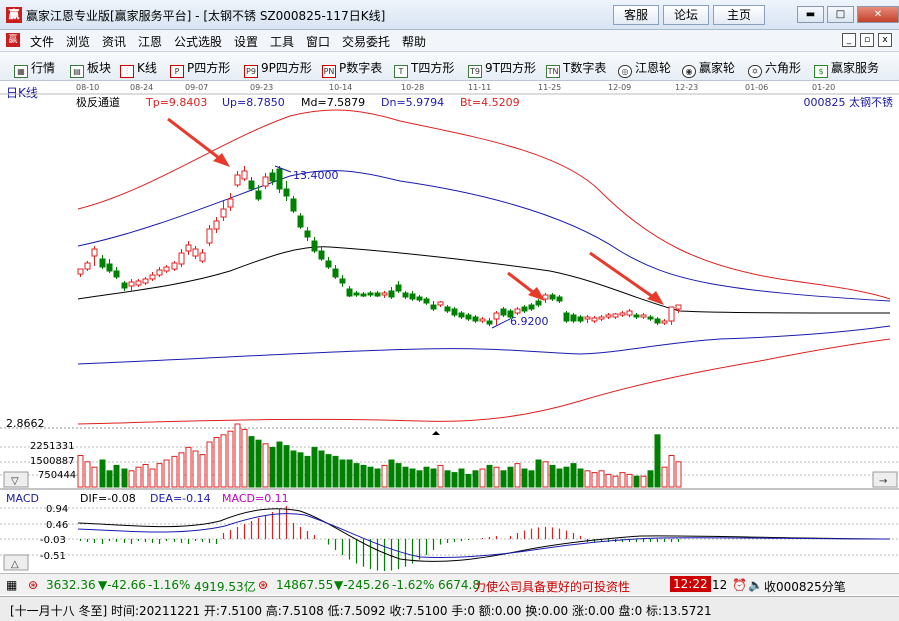 The width and height of the screenshot is (899, 621). Describe the element at coordinates (13, 40) in the screenshot. I see `menu-logo-icon: 赢` at that location.